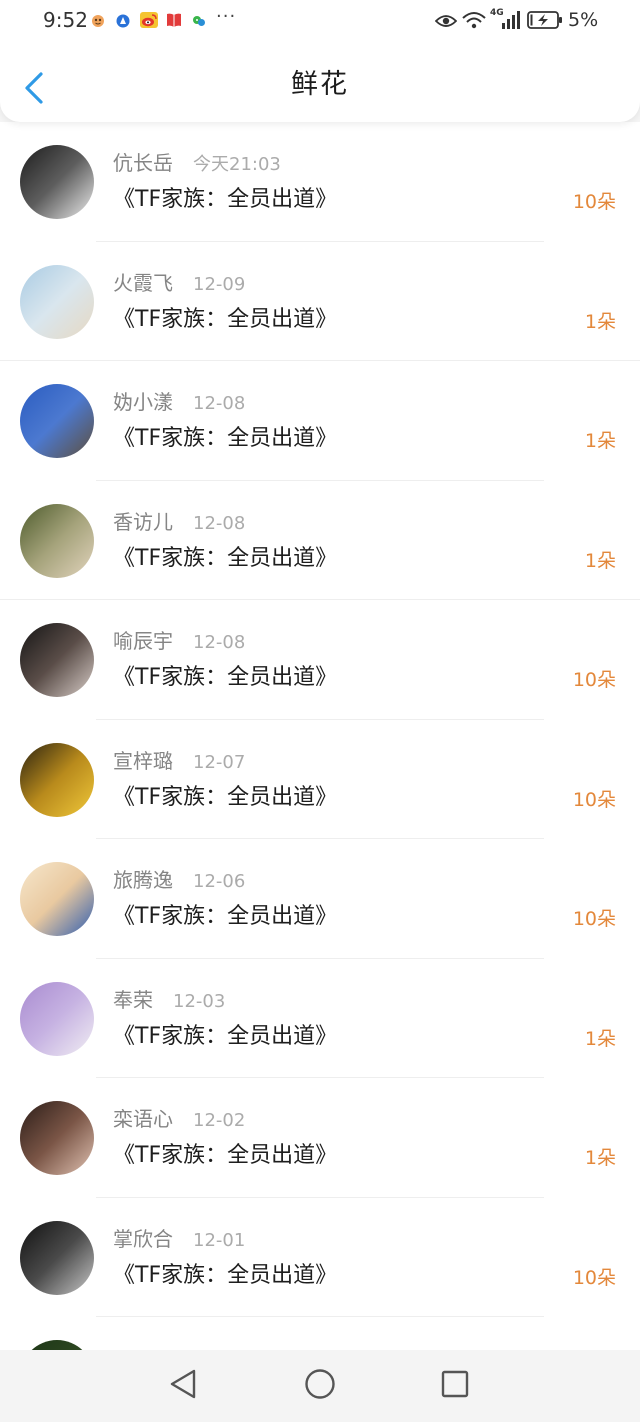 Image resolution: width=640 pixels, height=1422 pixels. Describe the element at coordinates (174, 22) in the screenshot. I see `book-app-icon` at that location.